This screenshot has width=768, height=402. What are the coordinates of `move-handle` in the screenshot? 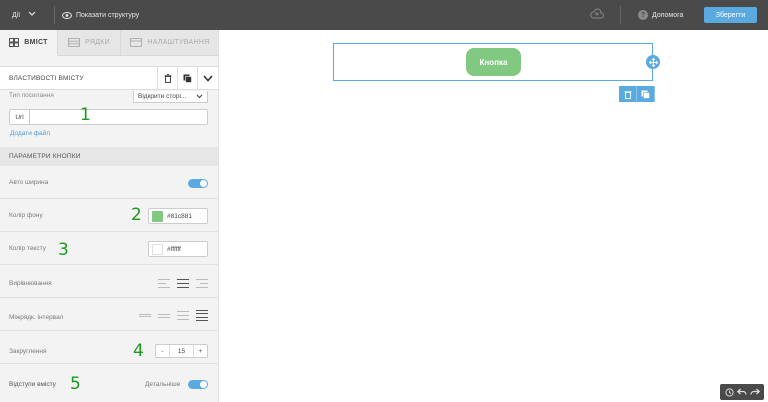 It's located at (653, 62).